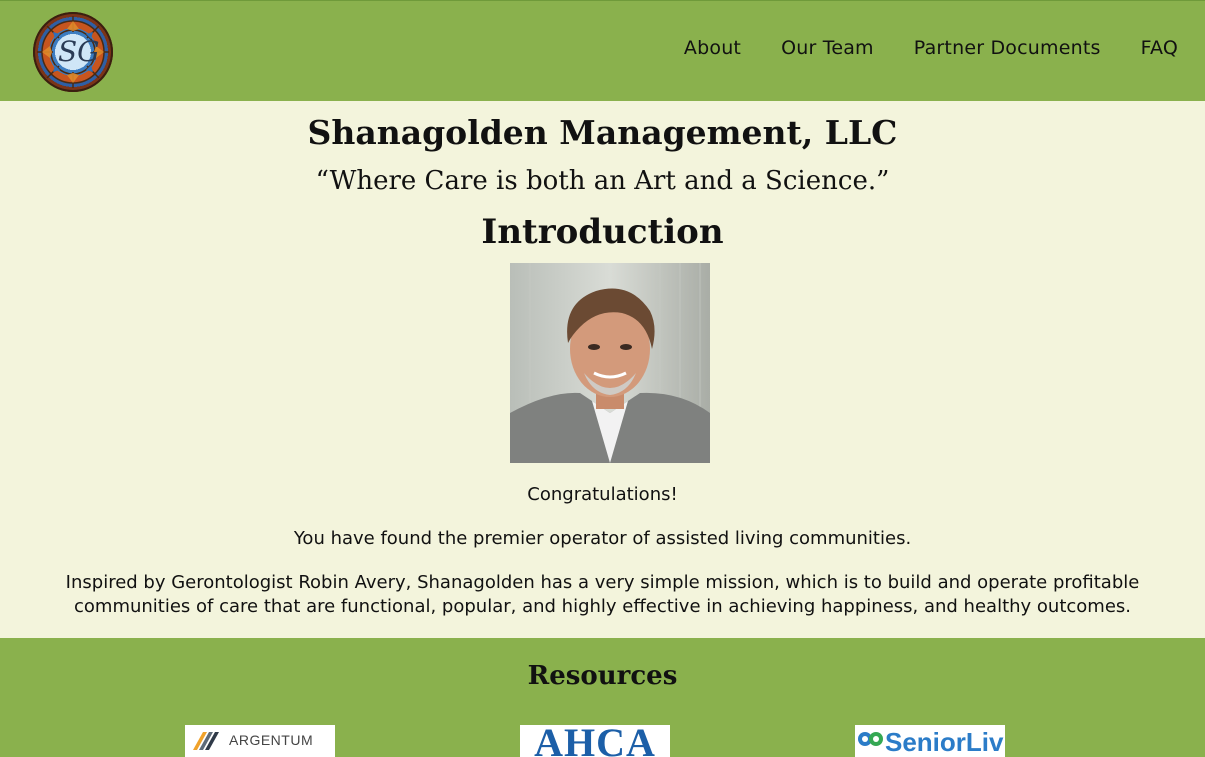 The image size is (1205, 757). I want to click on nav-partner-documents: Partner Documents, so click(1007, 48).